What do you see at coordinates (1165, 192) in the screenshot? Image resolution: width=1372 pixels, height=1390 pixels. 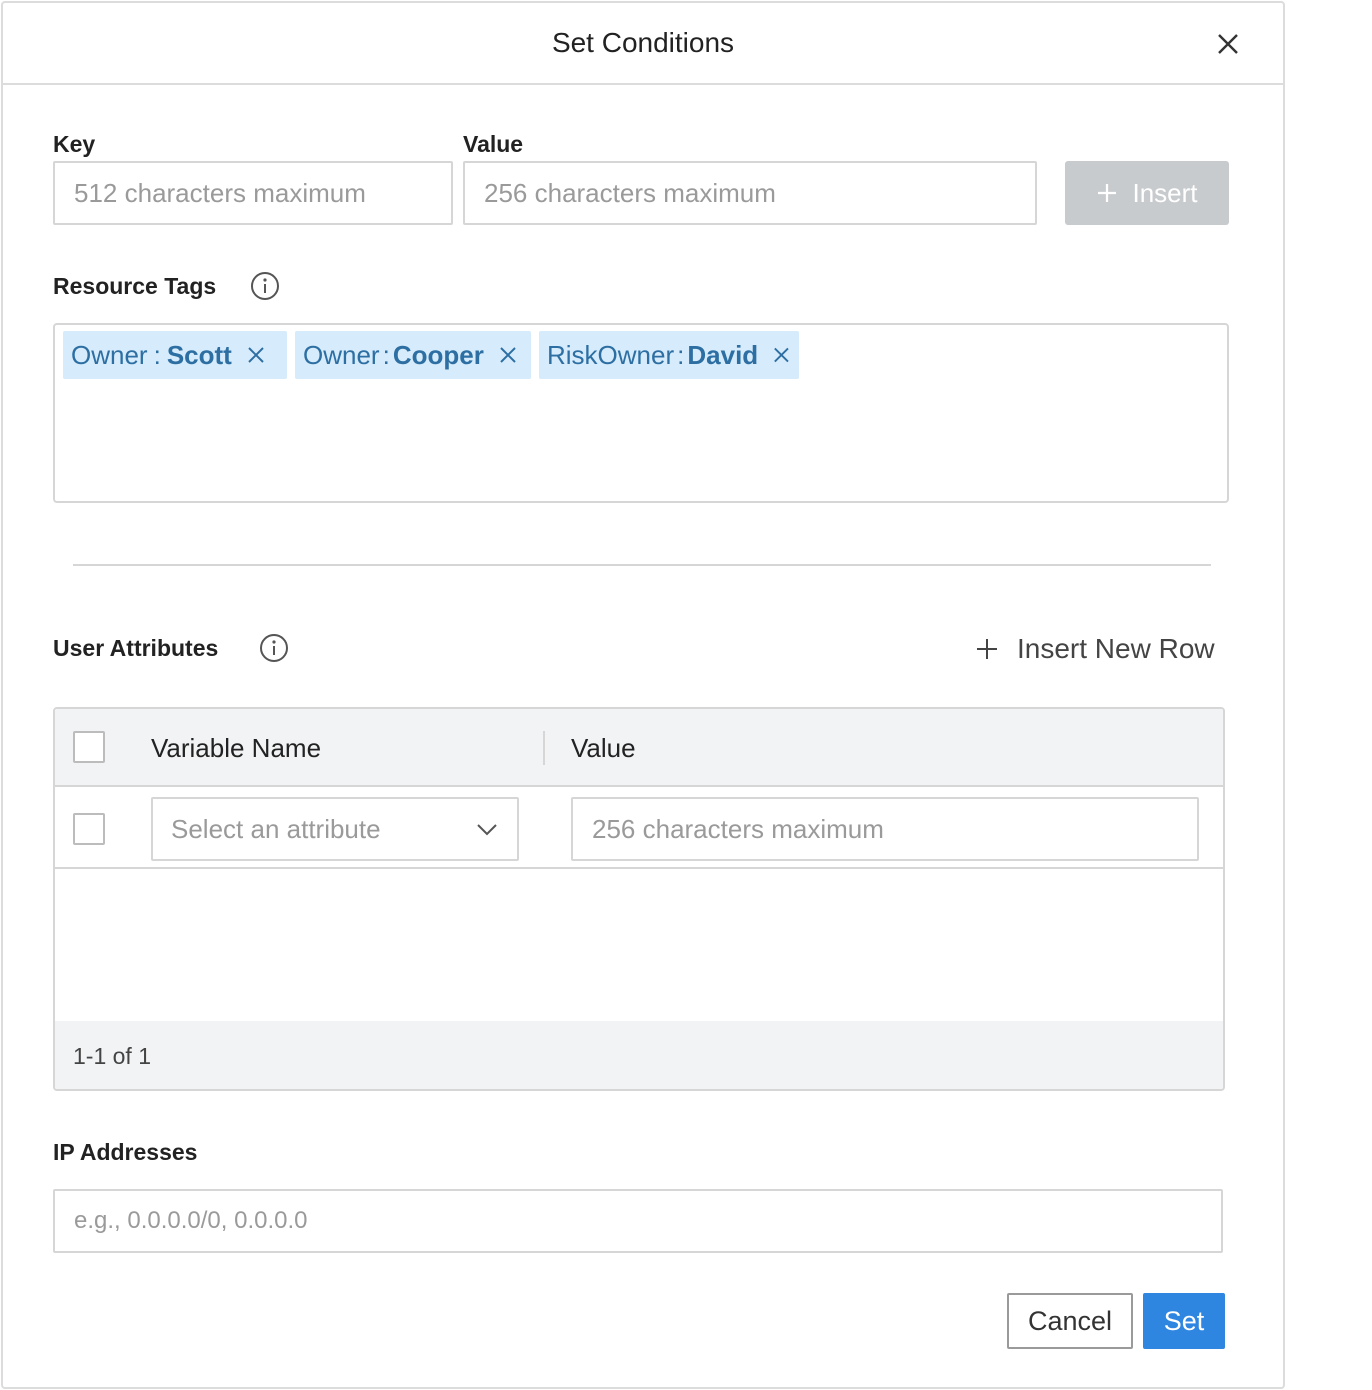 I see `insert-button-label: Insert` at bounding box center [1165, 192].